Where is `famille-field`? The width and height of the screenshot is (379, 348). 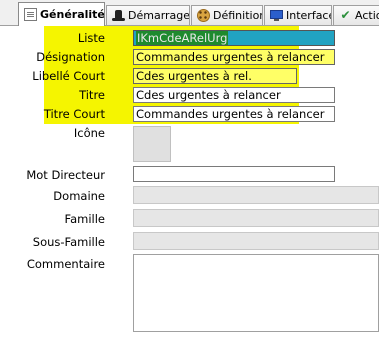
famille-field is located at coordinates (256, 218).